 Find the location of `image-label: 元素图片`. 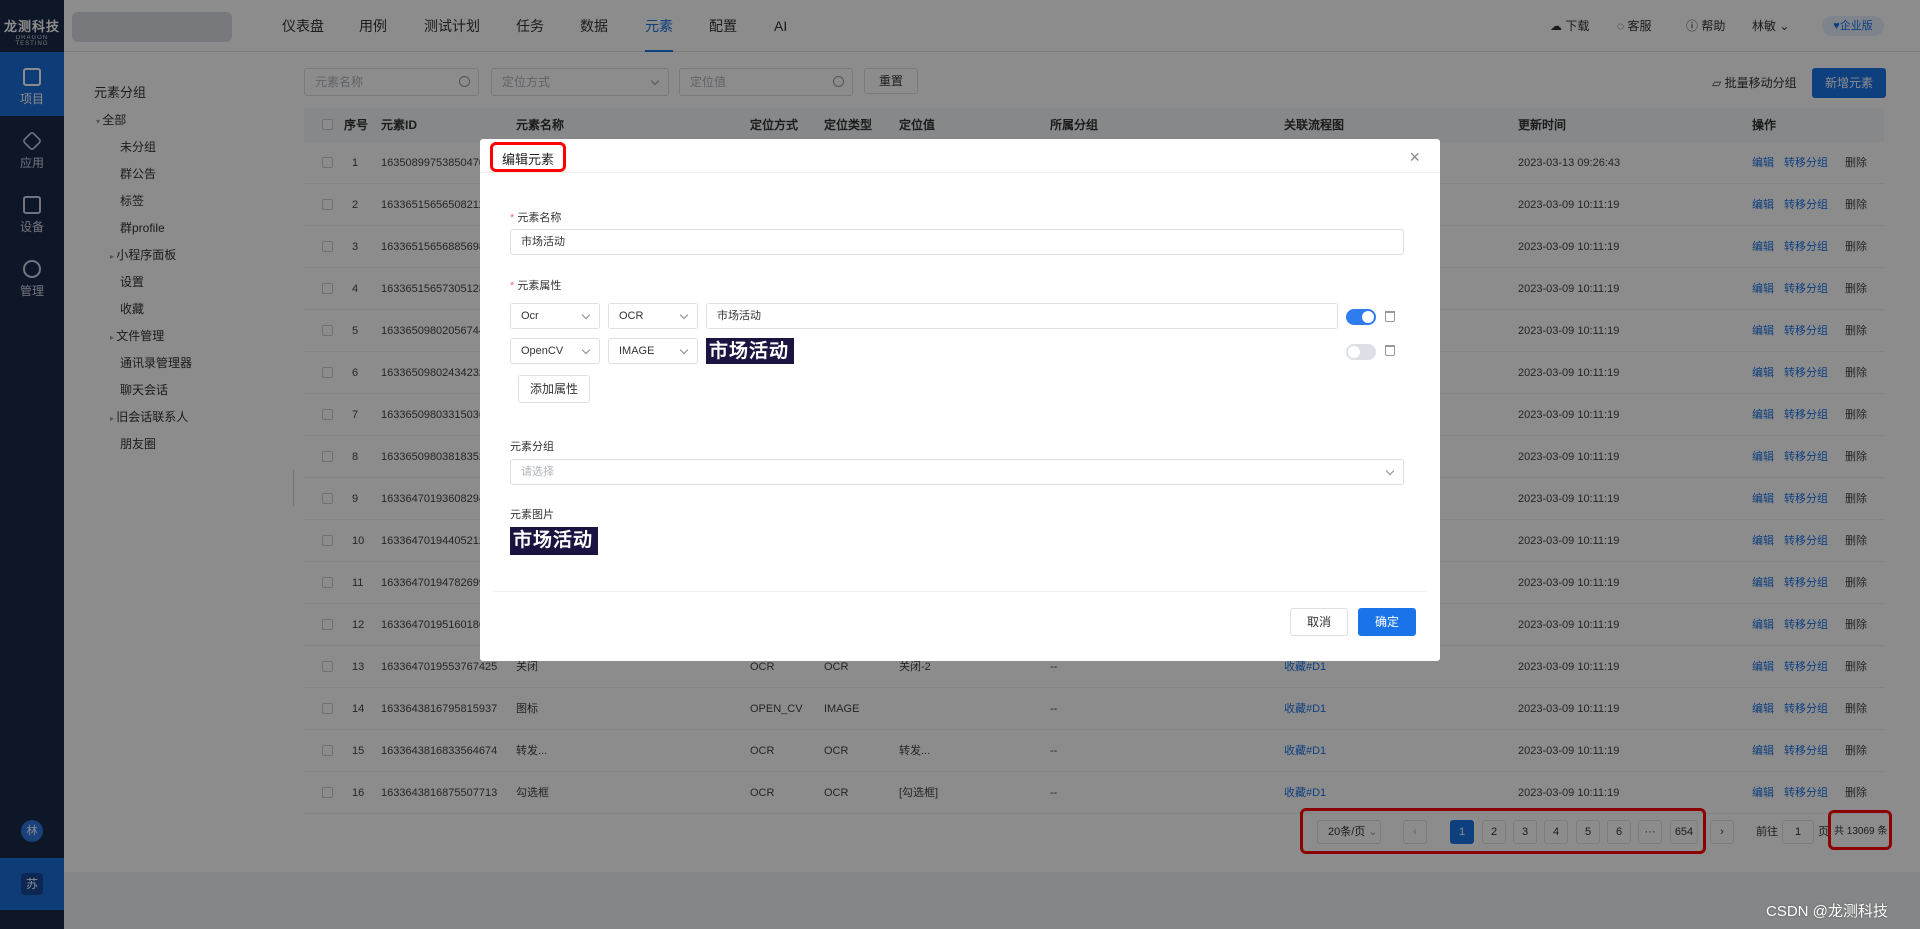

image-label: 元素图片 is located at coordinates (532, 515).